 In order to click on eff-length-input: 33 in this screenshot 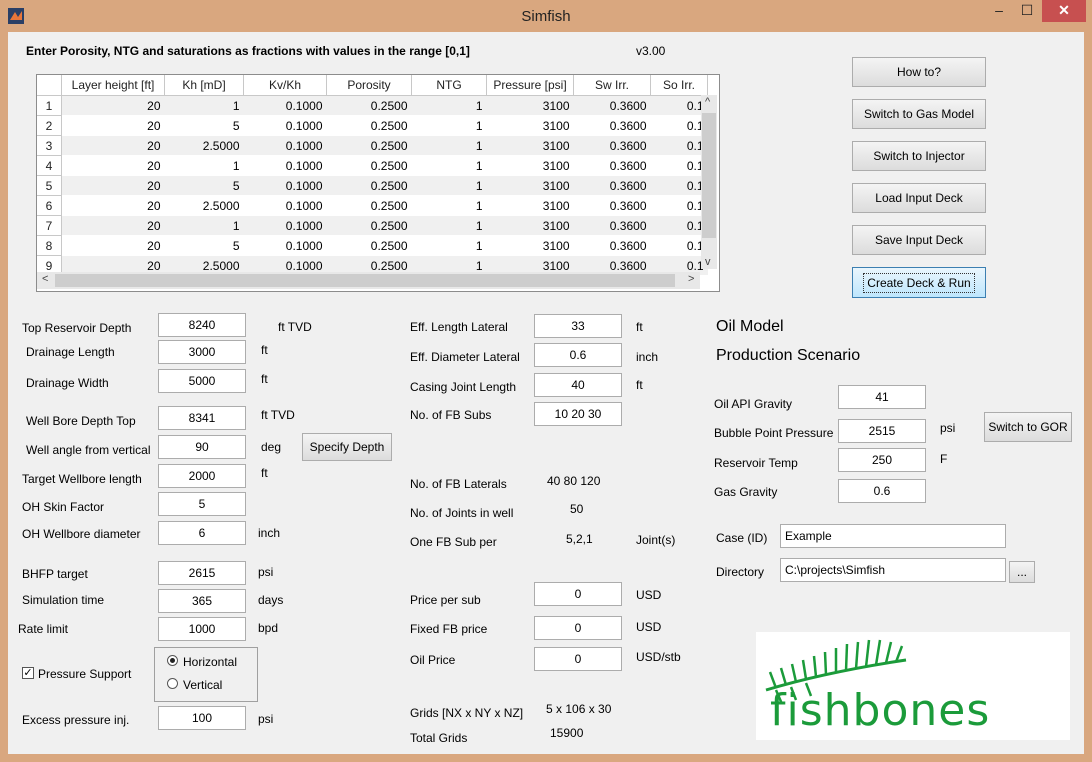, I will do `click(578, 326)`.